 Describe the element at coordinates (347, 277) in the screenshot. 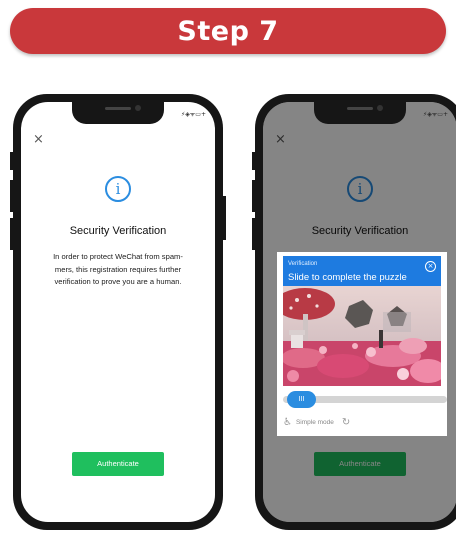

I see `puzzle-instruction: Slide to complete the puzzle` at that location.